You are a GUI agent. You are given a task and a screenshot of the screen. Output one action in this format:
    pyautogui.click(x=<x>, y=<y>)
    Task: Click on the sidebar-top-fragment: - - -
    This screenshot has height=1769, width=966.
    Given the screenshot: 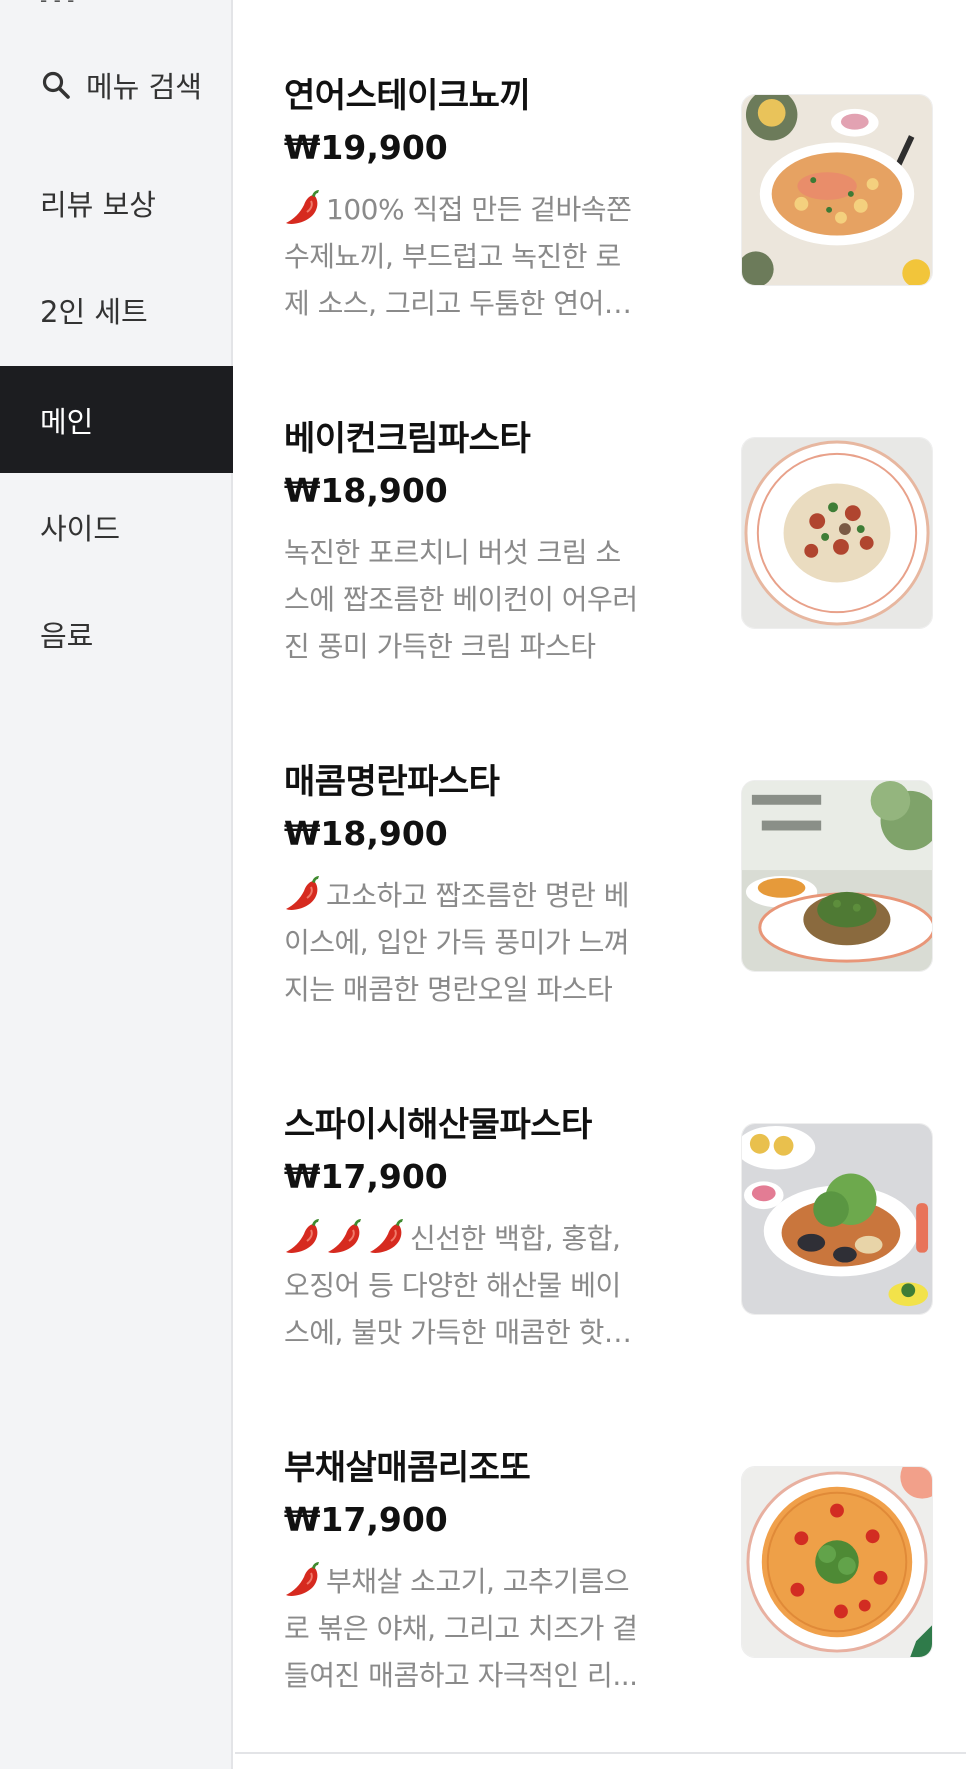 What is the action you would take?
    pyautogui.click(x=57, y=6)
    